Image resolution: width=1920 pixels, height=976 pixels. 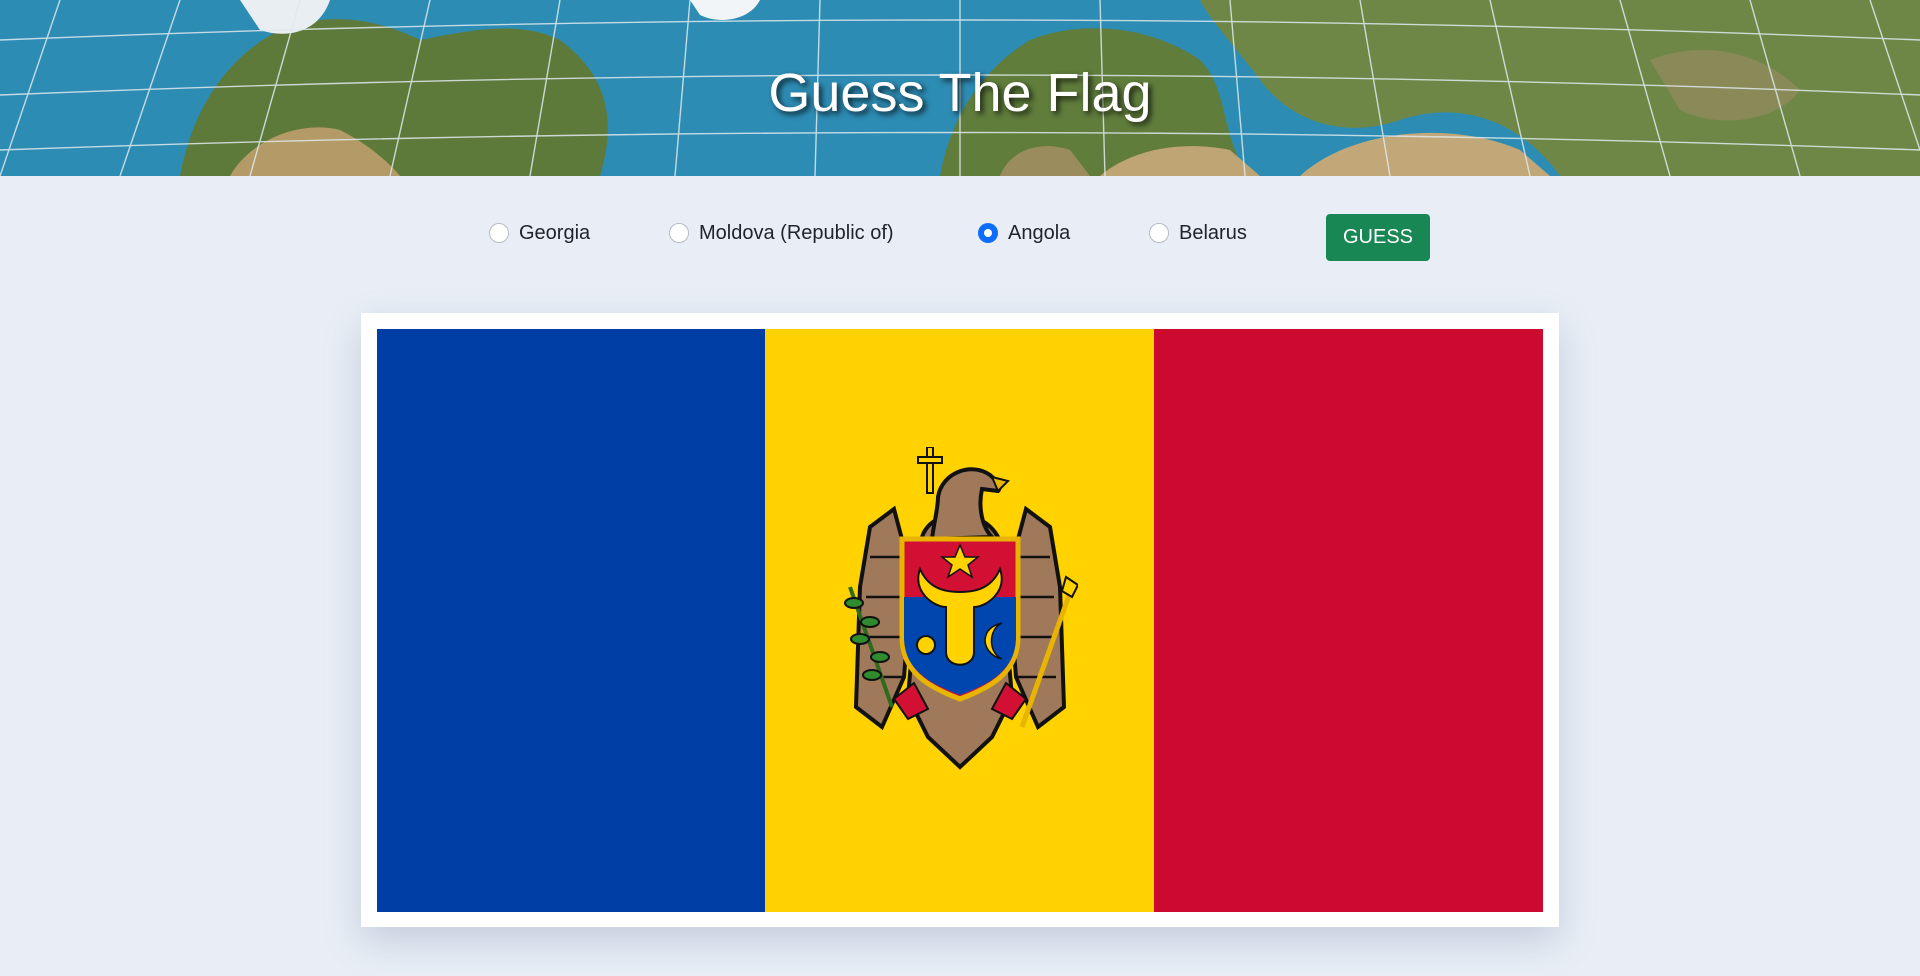 I want to click on flag-stripe-red, so click(x=1348, y=620).